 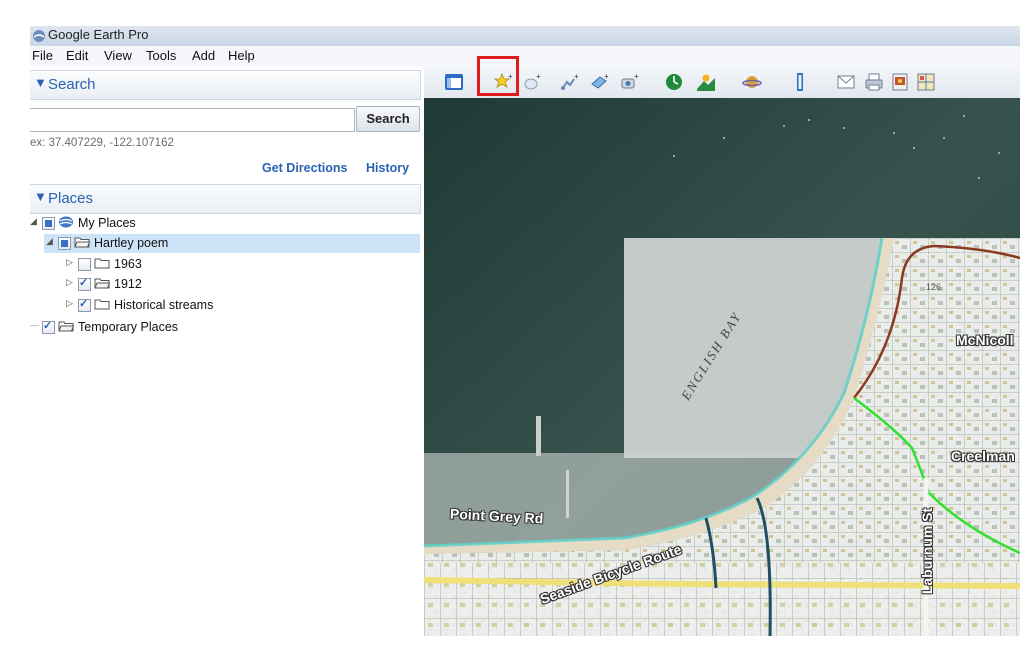 I want to click on menu-file: File, so click(x=42, y=55).